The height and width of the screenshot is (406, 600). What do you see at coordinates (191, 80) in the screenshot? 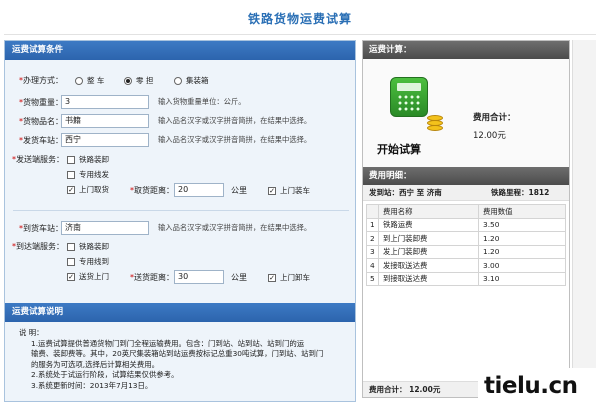
I see `method-option-container: 集装箱` at bounding box center [191, 80].